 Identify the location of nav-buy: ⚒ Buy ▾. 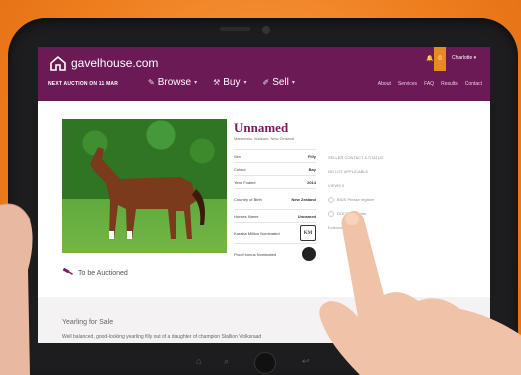
(229, 82).